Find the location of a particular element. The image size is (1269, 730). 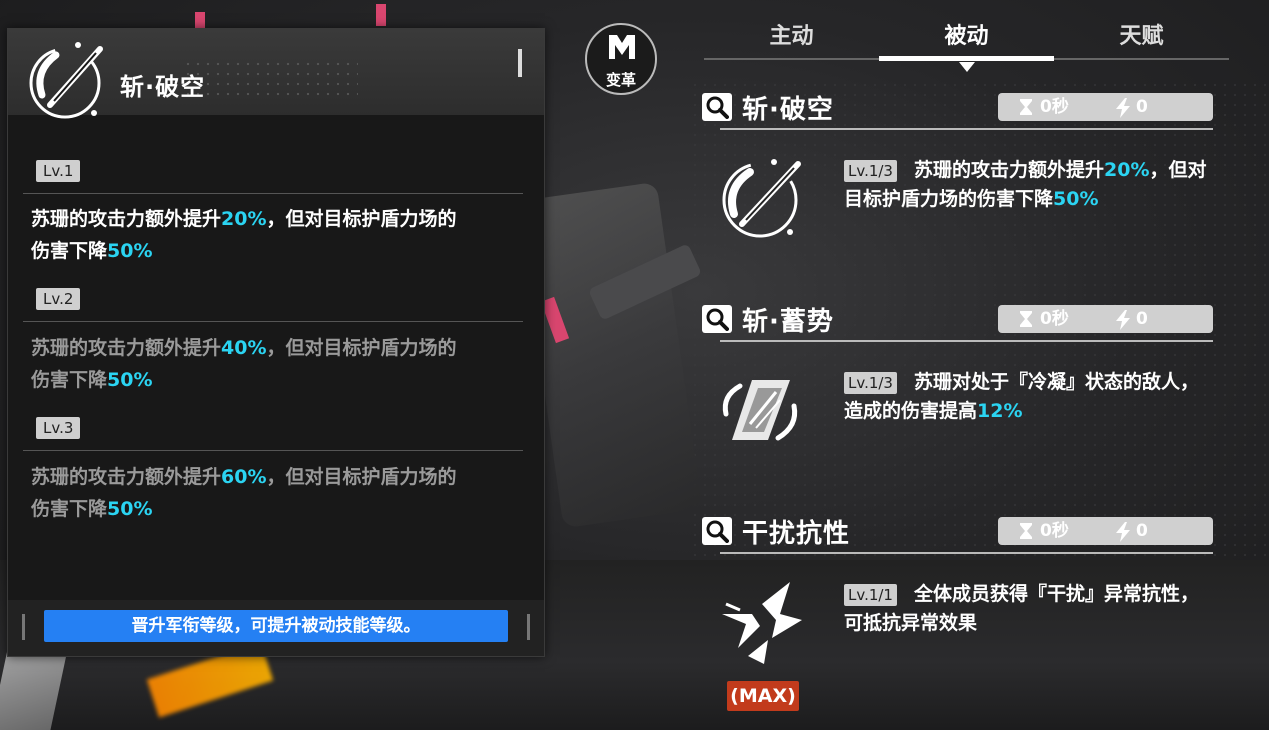

level-badge: Lv.2 is located at coordinates (58, 299).